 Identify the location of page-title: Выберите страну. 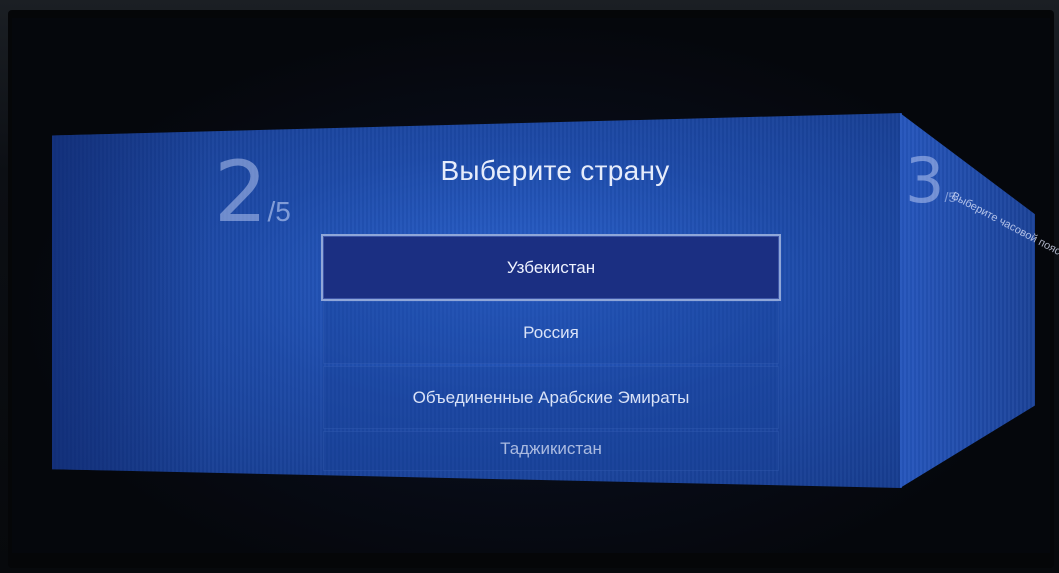
(555, 170).